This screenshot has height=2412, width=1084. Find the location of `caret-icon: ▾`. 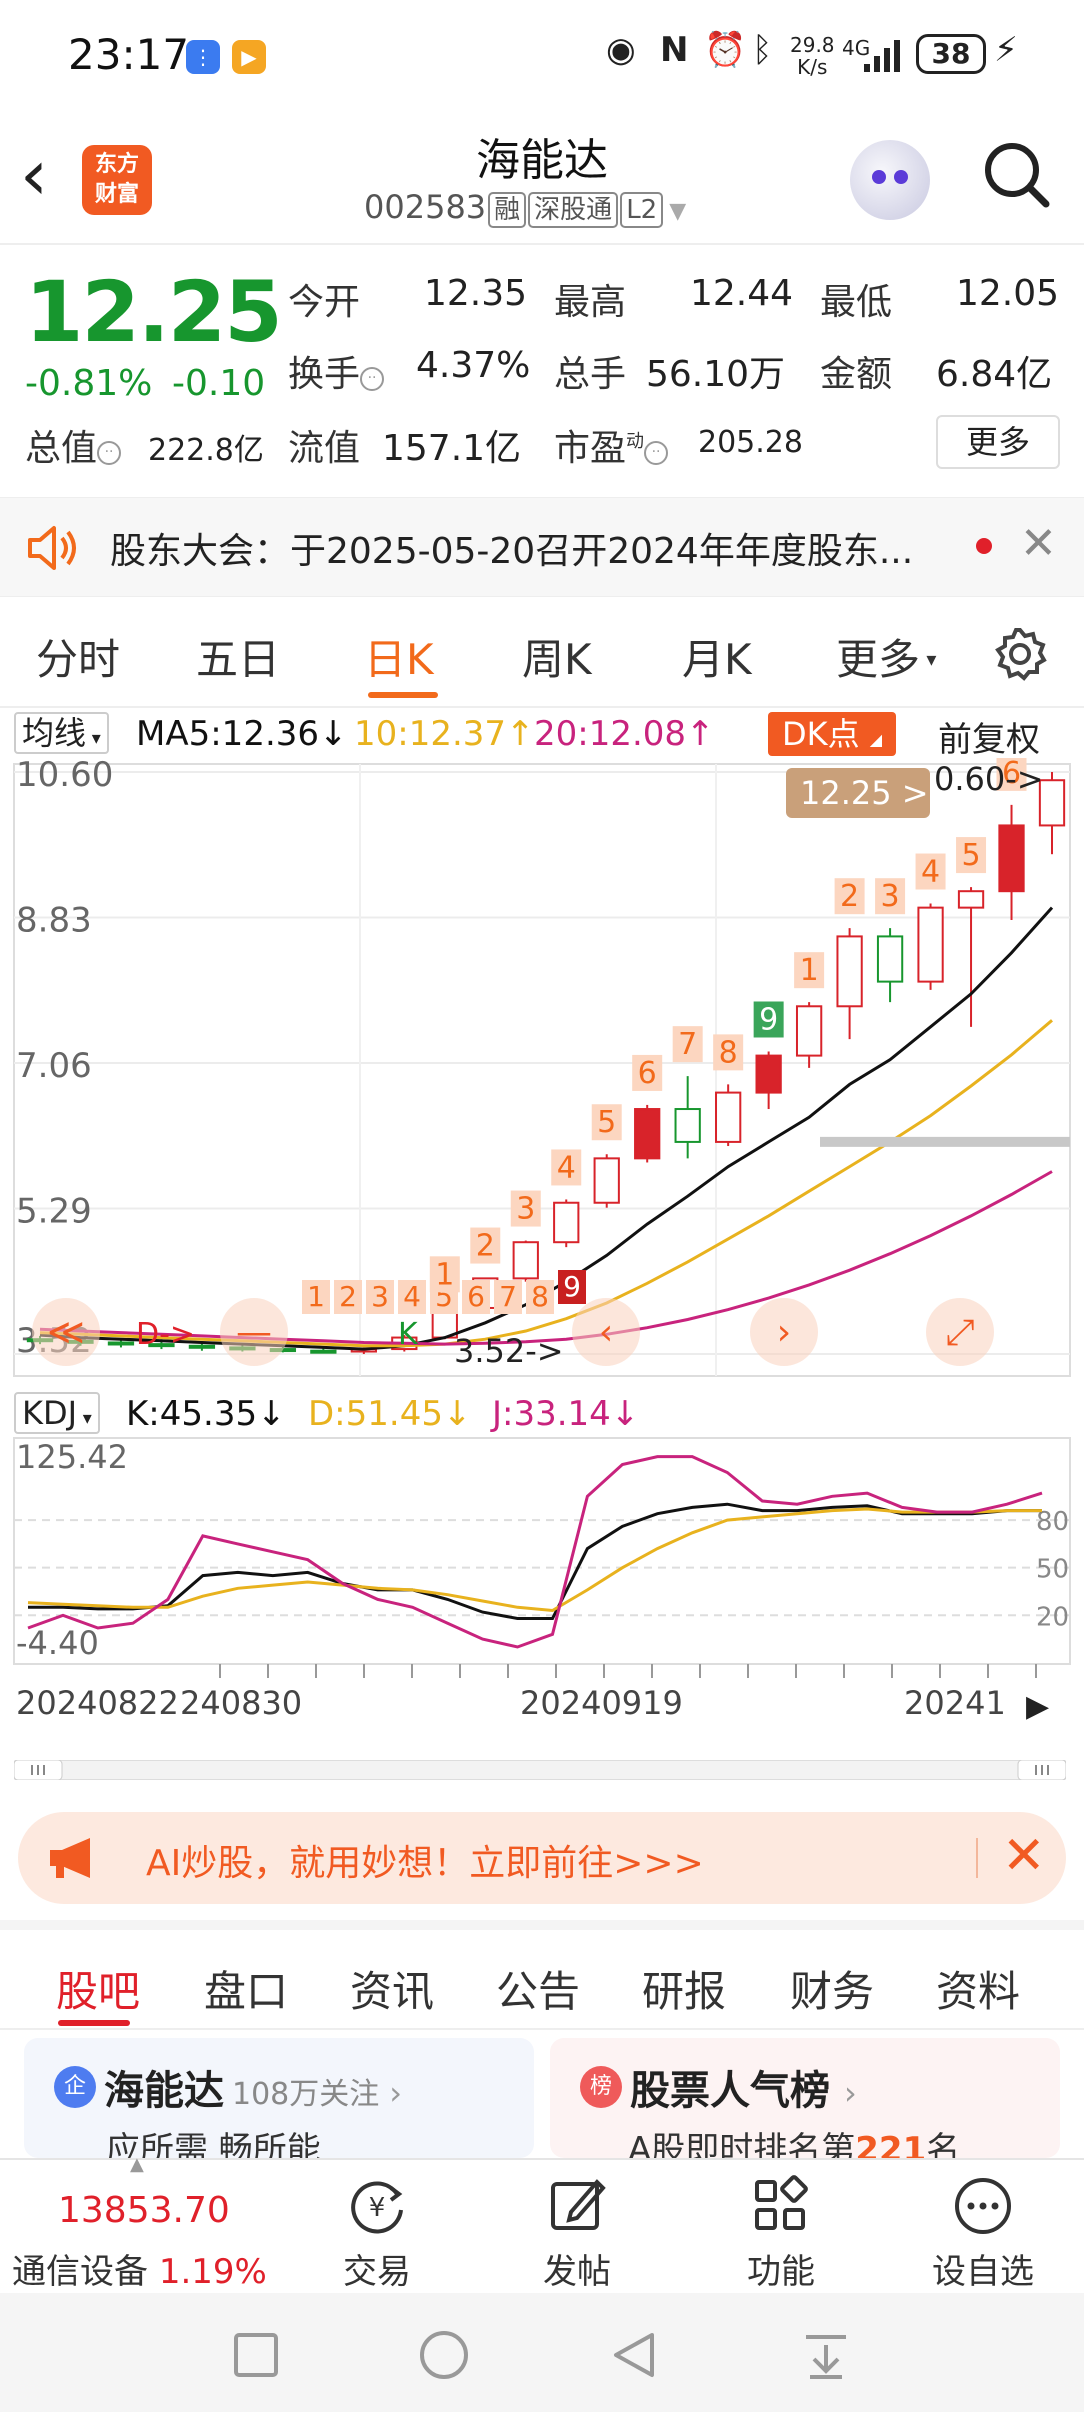

caret-icon: ▾ is located at coordinates (928, 659).